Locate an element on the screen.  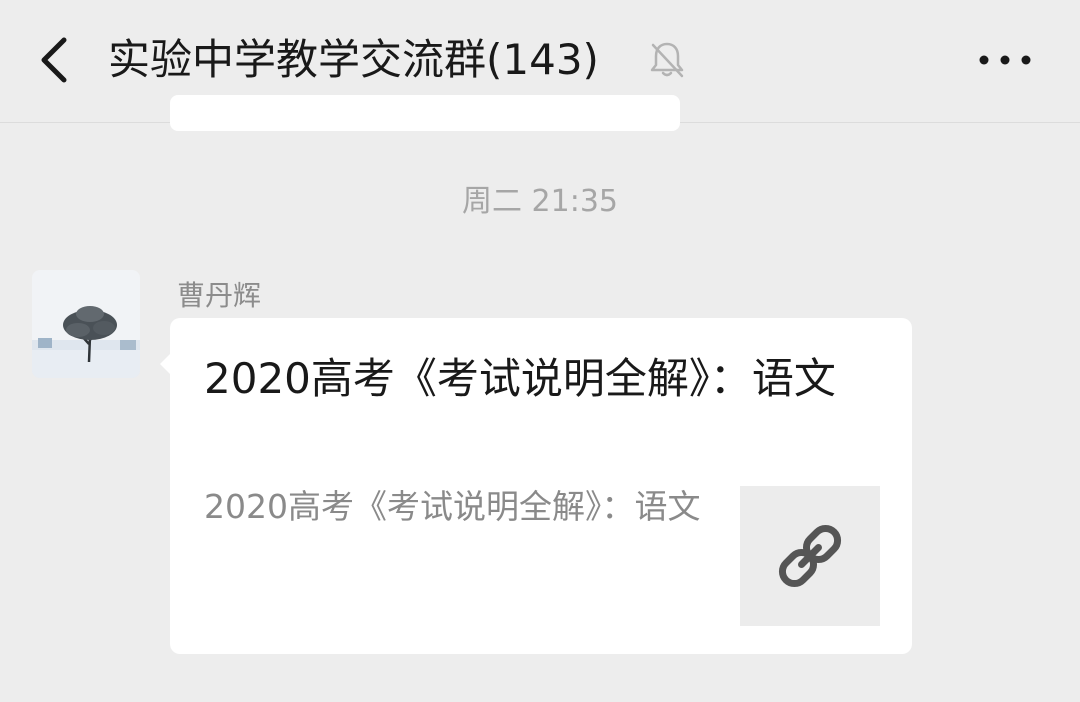
bell-slash-icon is located at coordinates (667, 59).